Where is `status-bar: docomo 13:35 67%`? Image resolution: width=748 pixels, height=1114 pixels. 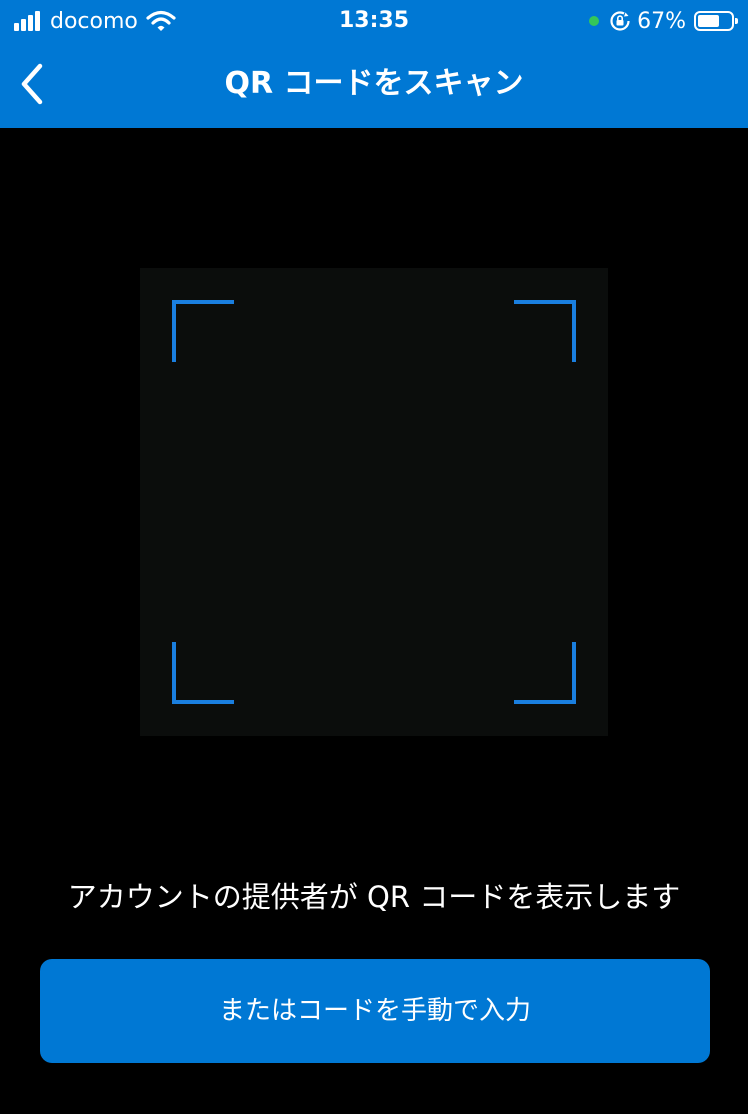 status-bar: docomo 13:35 67% is located at coordinates (374, 21).